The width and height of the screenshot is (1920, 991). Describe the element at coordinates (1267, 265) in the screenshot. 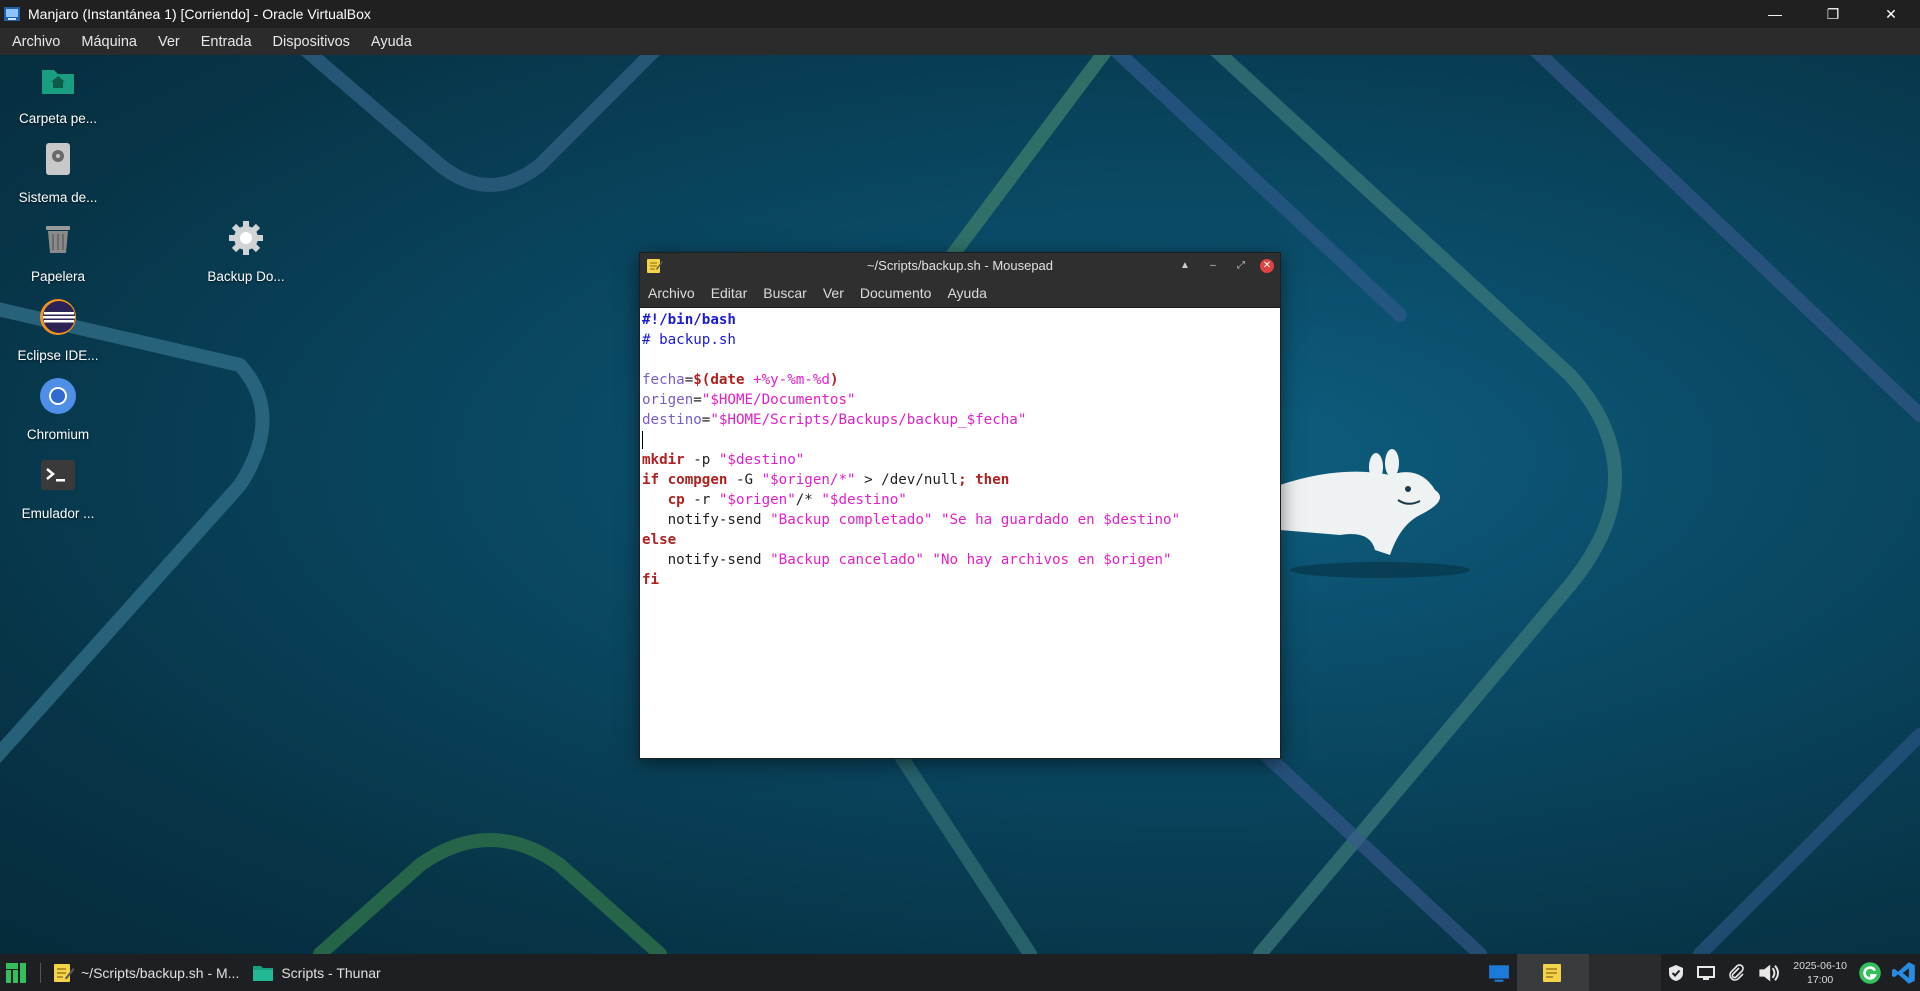

I see `mousepad-close-button: ✕` at that location.